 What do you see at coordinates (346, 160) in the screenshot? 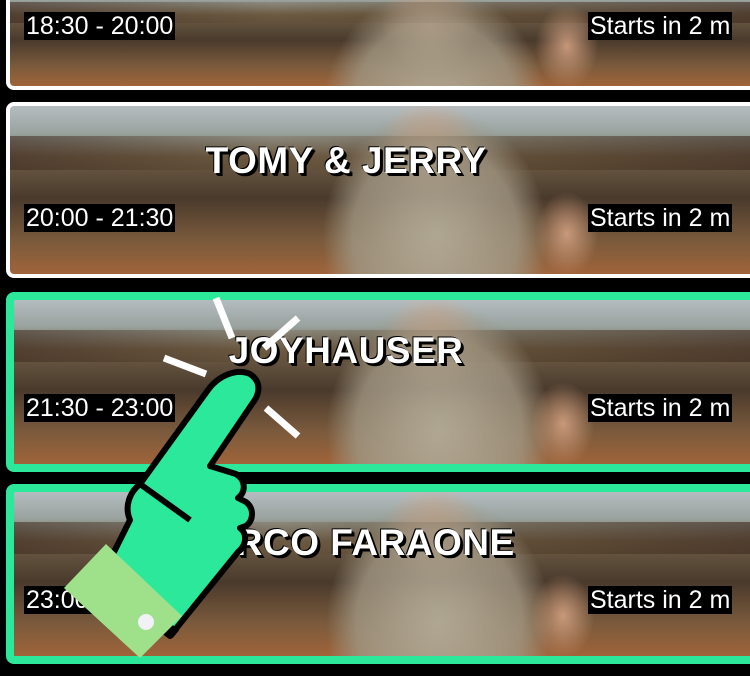
I see `event-title: TOMY & JERRY` at bounding box center [346, 160].